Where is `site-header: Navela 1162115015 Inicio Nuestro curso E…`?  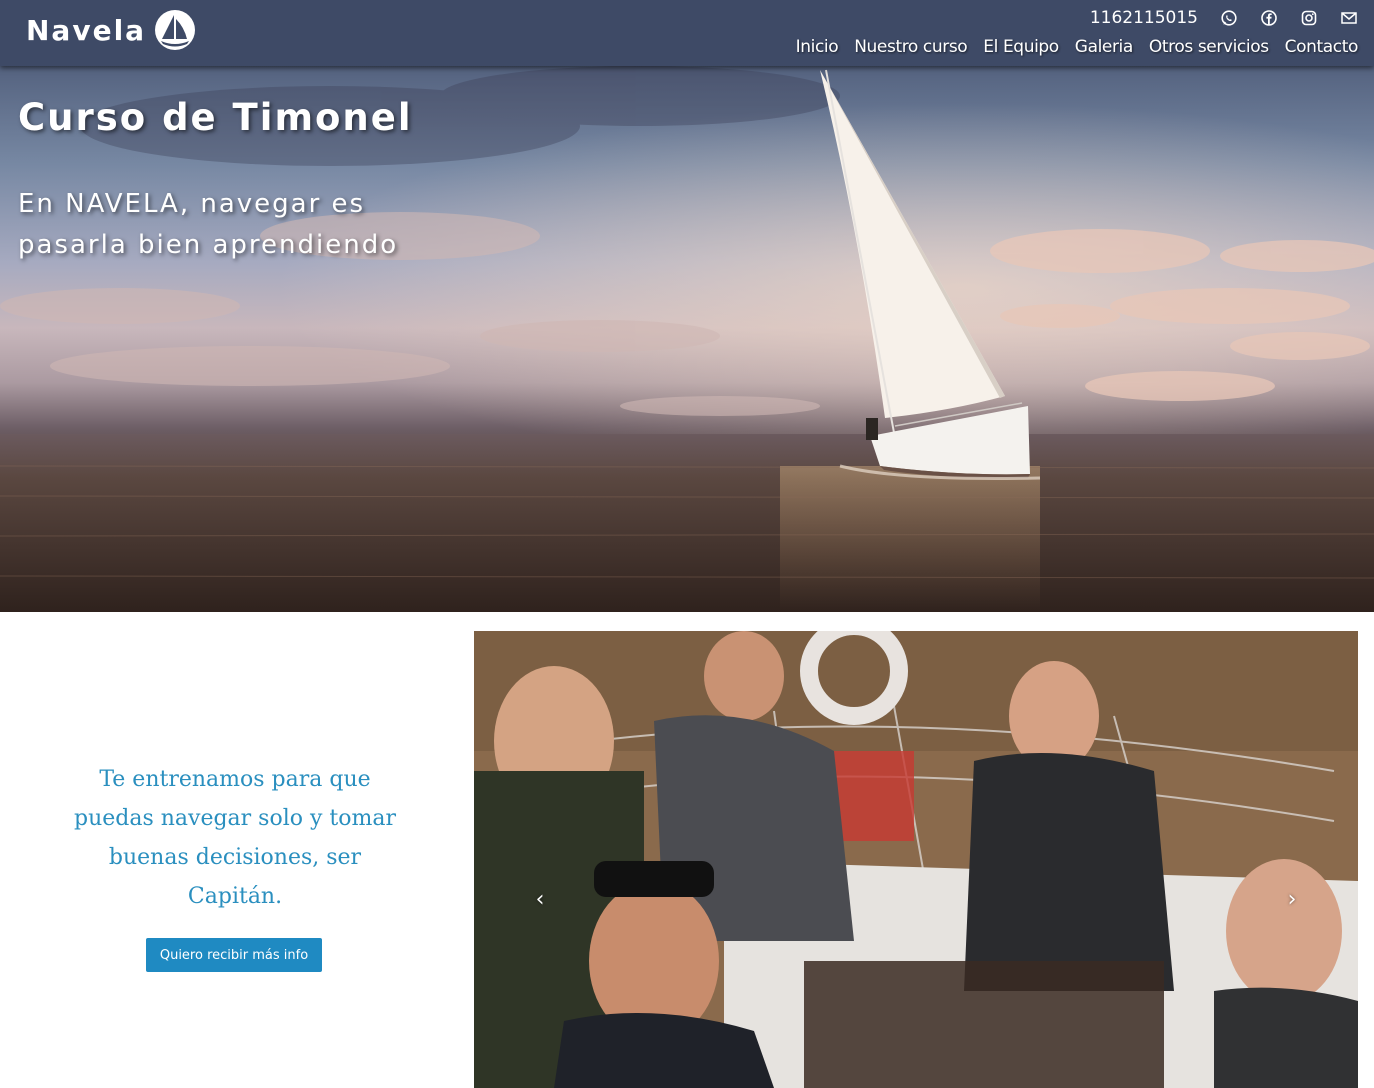 site-header: Navela 1162115015 Inicio Nuestro curso E… is located at coordinates (687, 33).